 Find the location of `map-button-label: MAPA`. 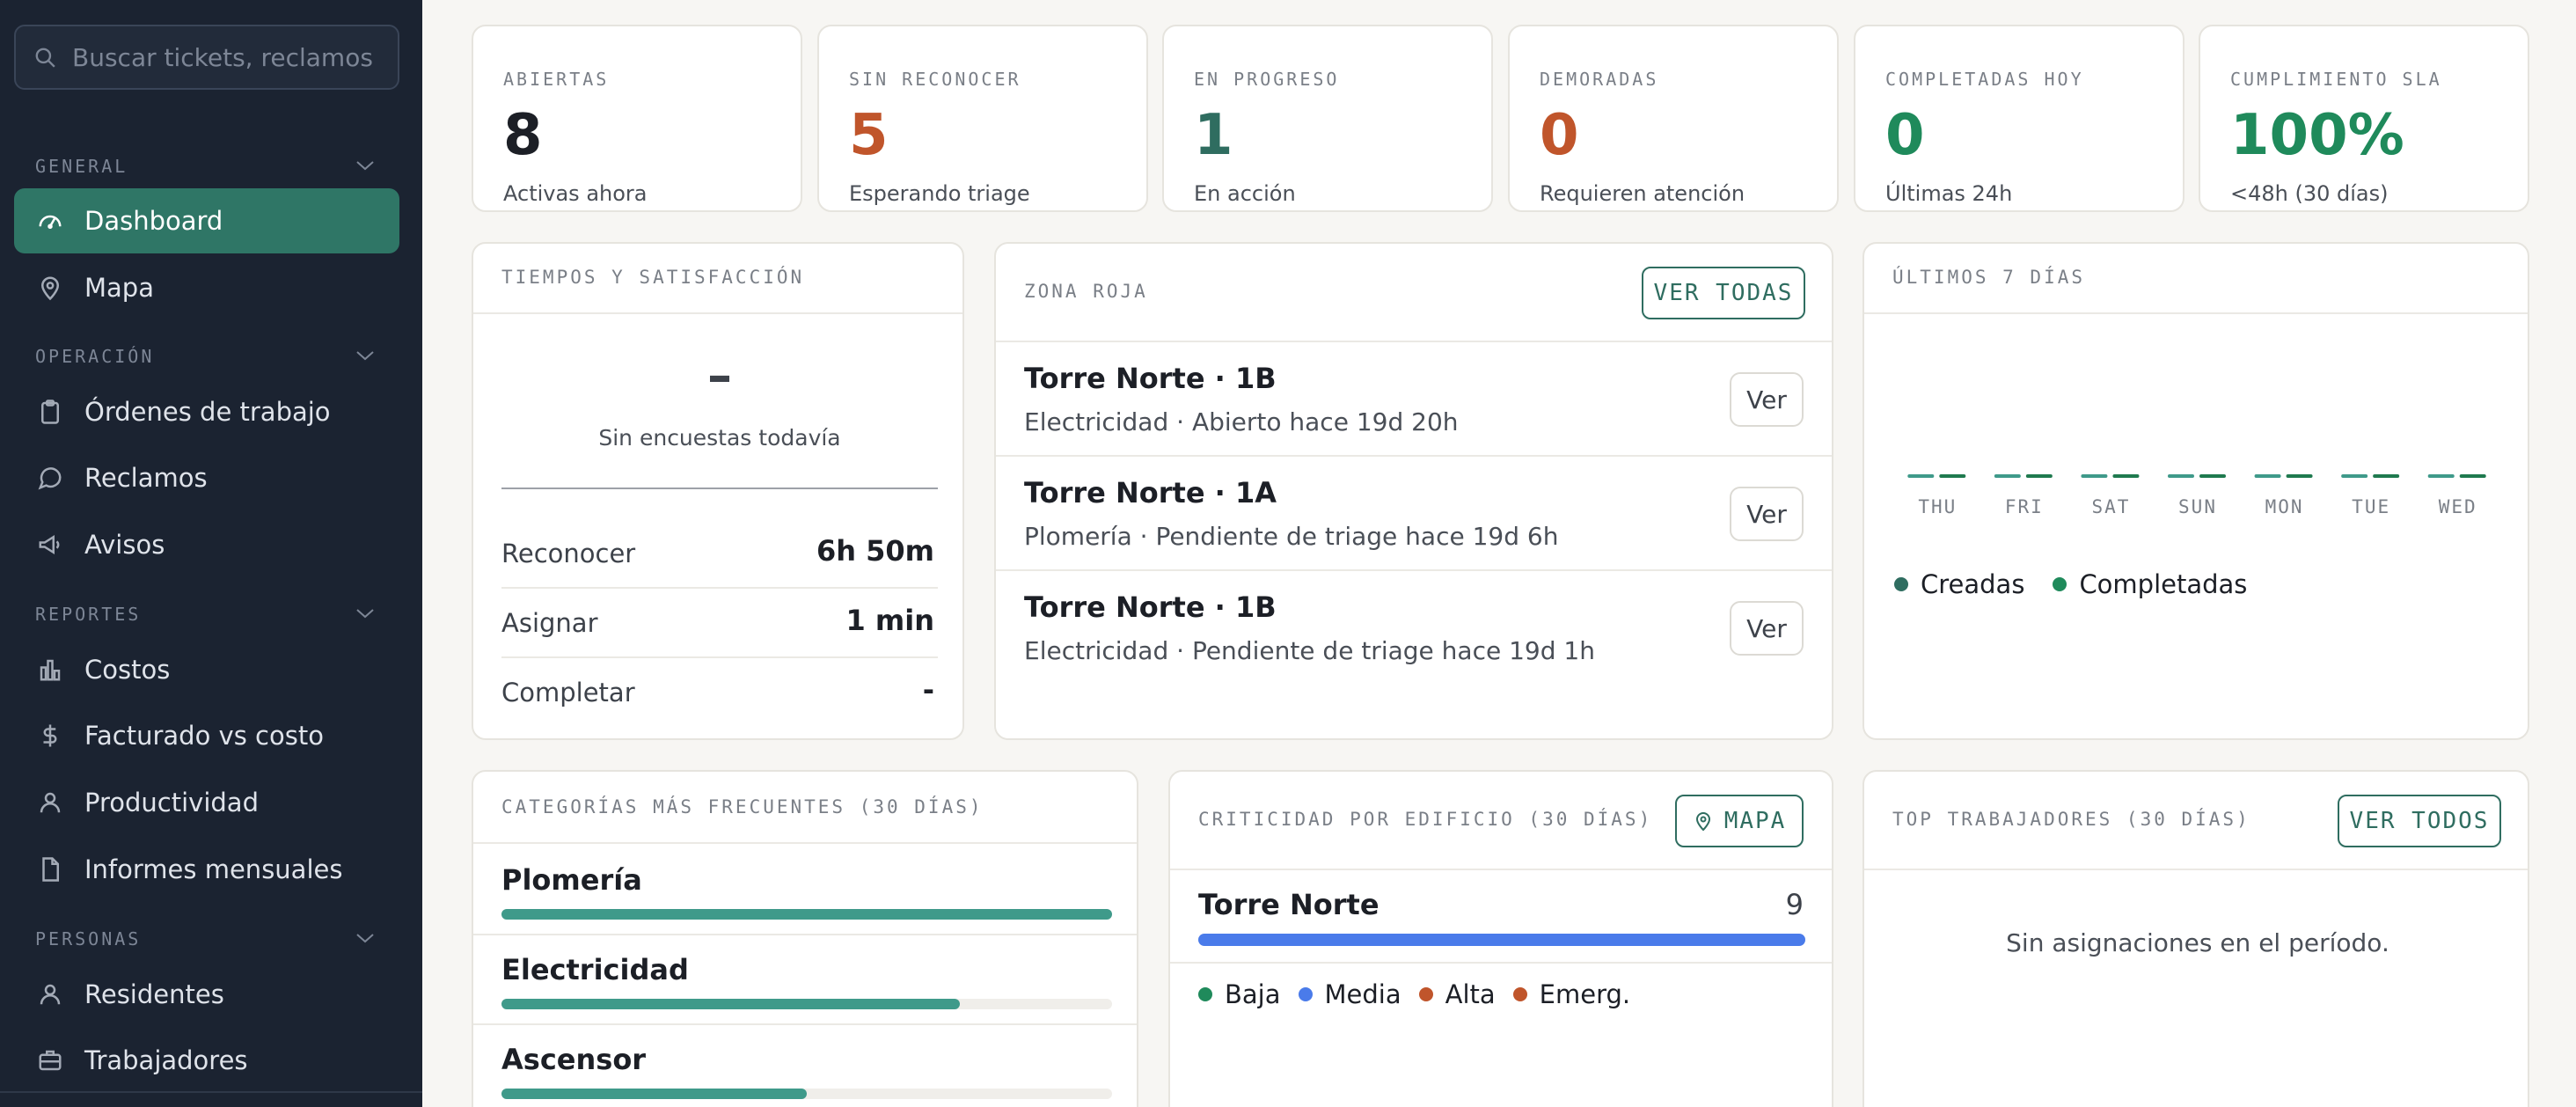

map-button-label: MAPA is located at coordinates (1755, 821).